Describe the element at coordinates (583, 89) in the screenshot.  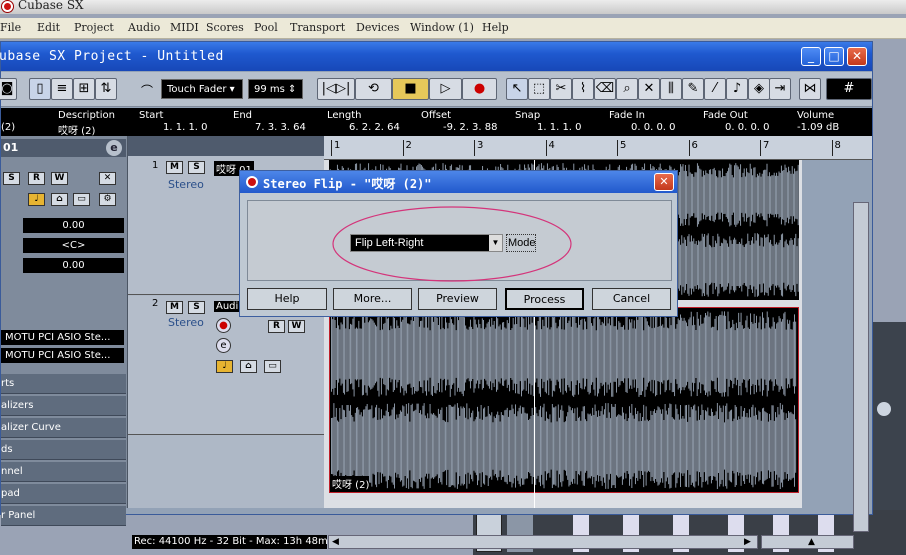
I see `glue-icon: ⌇` at that location.